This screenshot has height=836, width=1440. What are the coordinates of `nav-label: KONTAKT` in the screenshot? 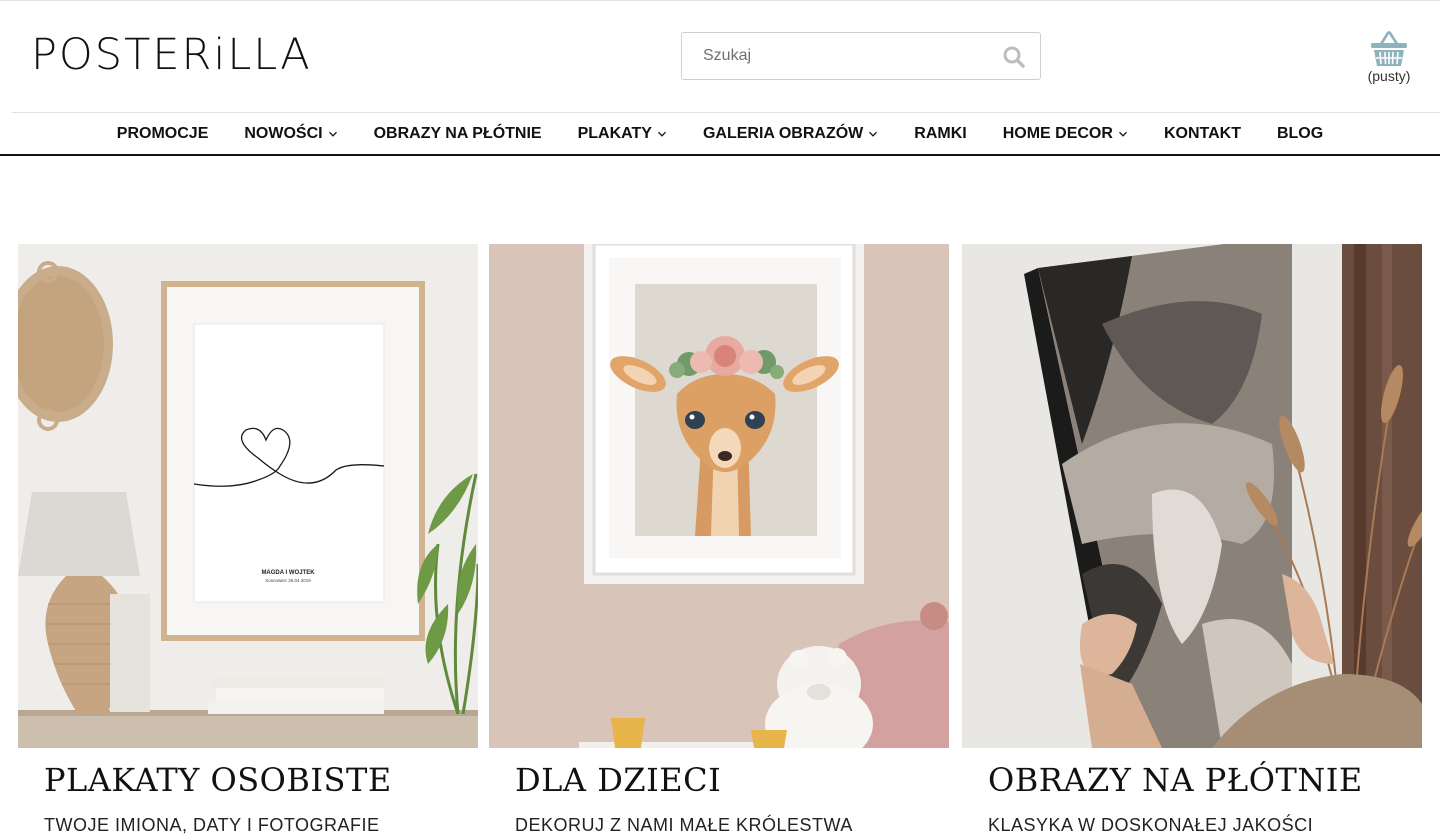 It's located at (1202, 133).